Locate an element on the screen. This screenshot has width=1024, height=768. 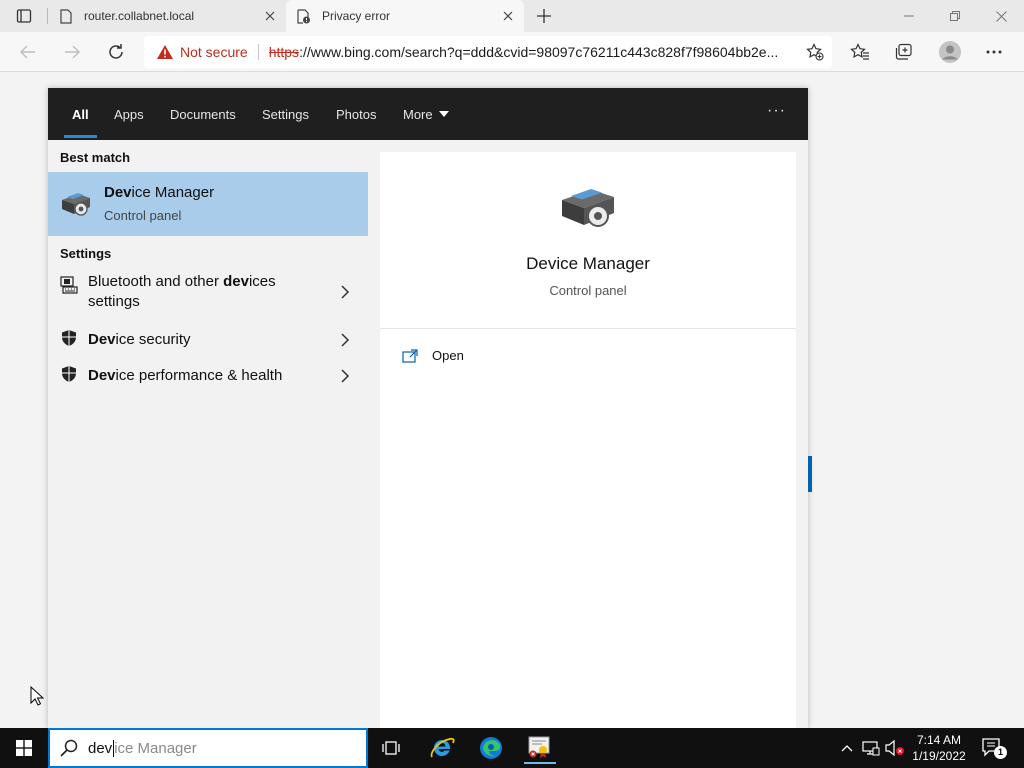
shield-icon is located at coordinates (69, 338).